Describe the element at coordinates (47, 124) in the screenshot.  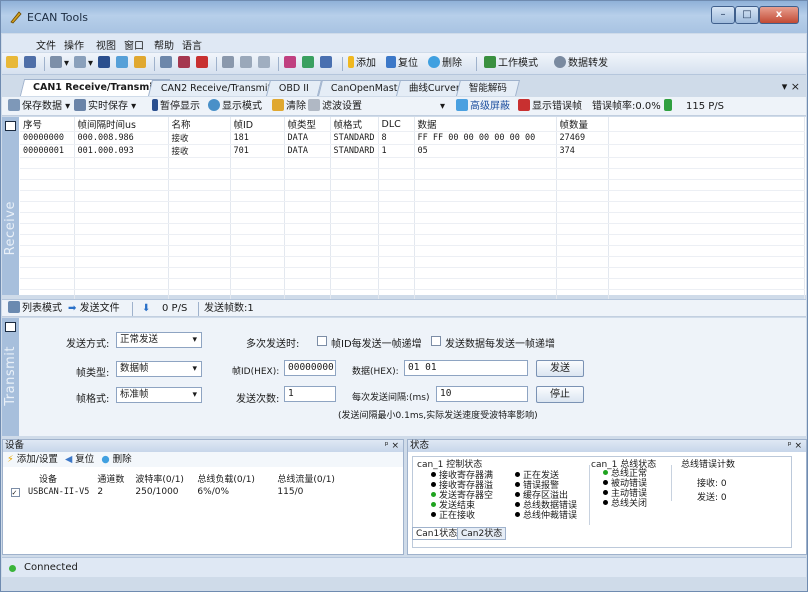
I see `col-index: 序号` at that location.